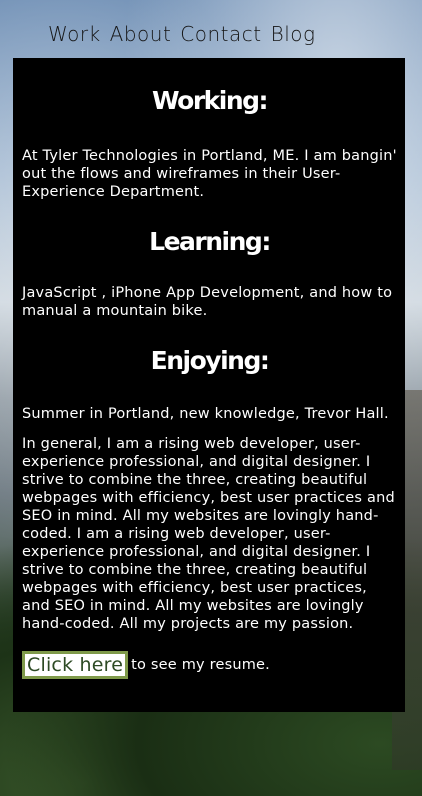 The width and height of the screenshot is (422, 796). What do you see at coordinates (200, 665) in the screenshot?
I see `resume-suffix-text: to see my resume.` at bounding box center [200, 665].